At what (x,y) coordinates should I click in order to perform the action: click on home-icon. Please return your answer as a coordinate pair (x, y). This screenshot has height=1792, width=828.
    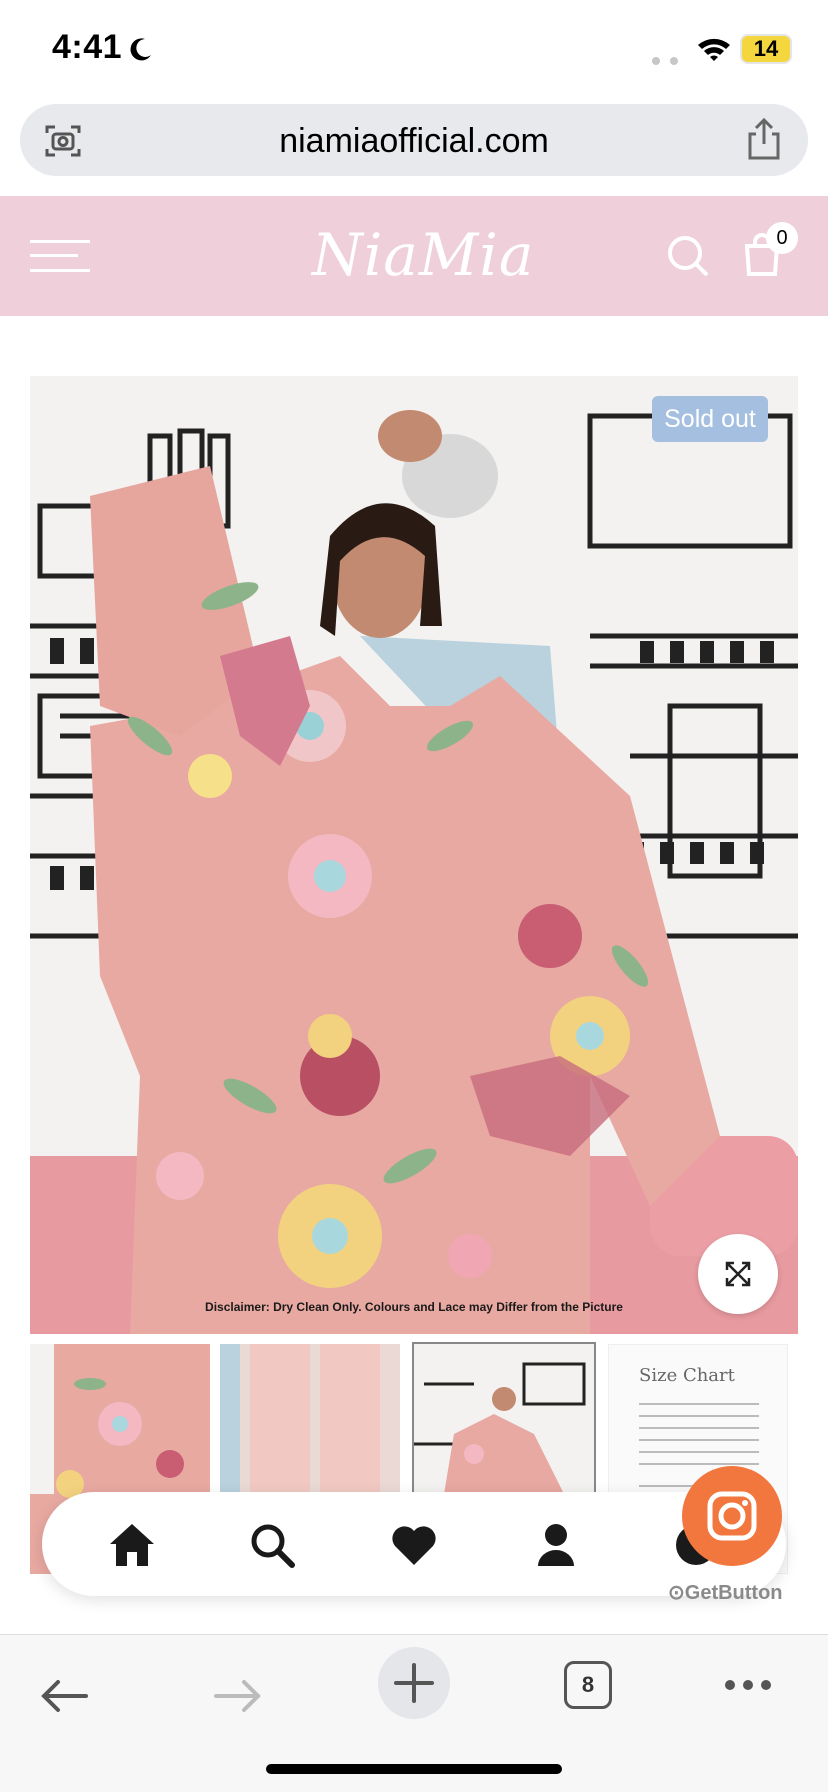
    Looking at the image, I should click on (132, 1545).